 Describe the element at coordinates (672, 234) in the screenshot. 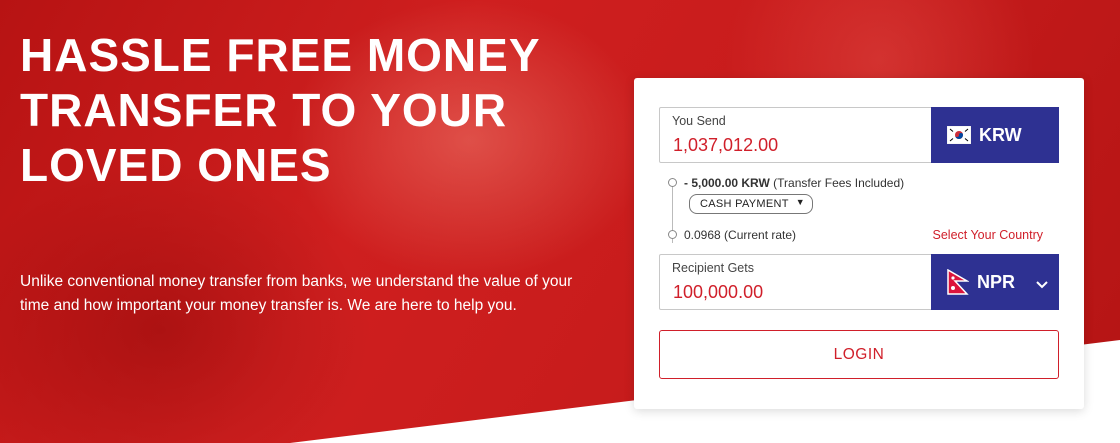

I see `rate-bullet-icon` at that location.